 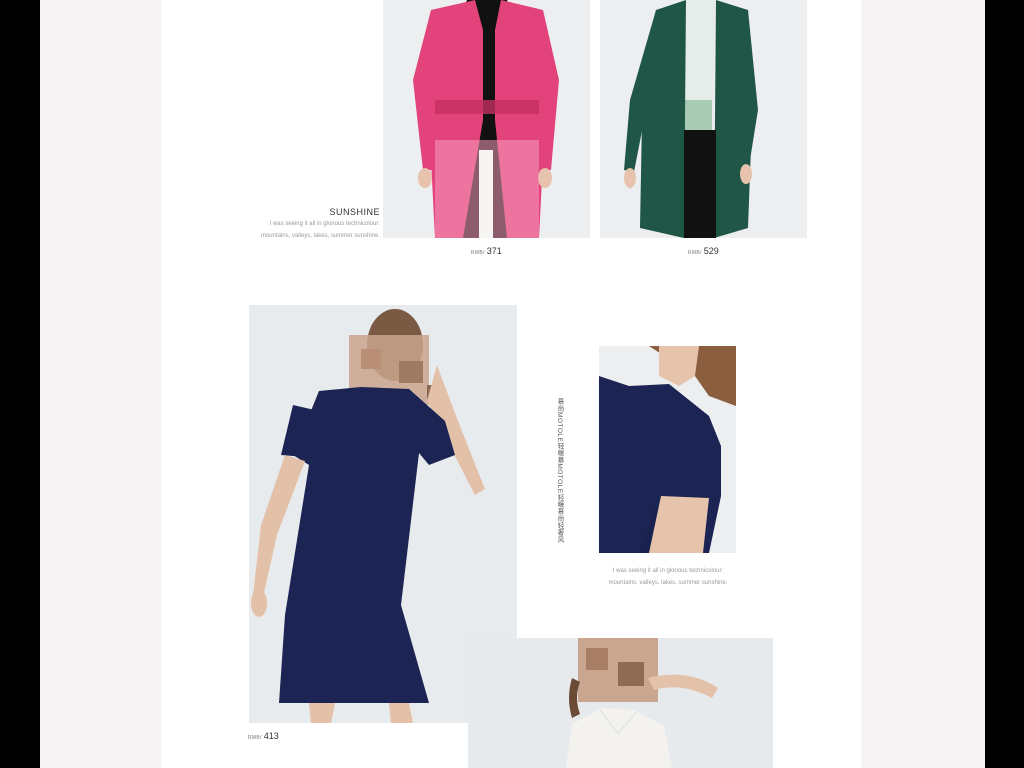 I want to click on detail-photo-navy-dress, so click(x=667, y=449).